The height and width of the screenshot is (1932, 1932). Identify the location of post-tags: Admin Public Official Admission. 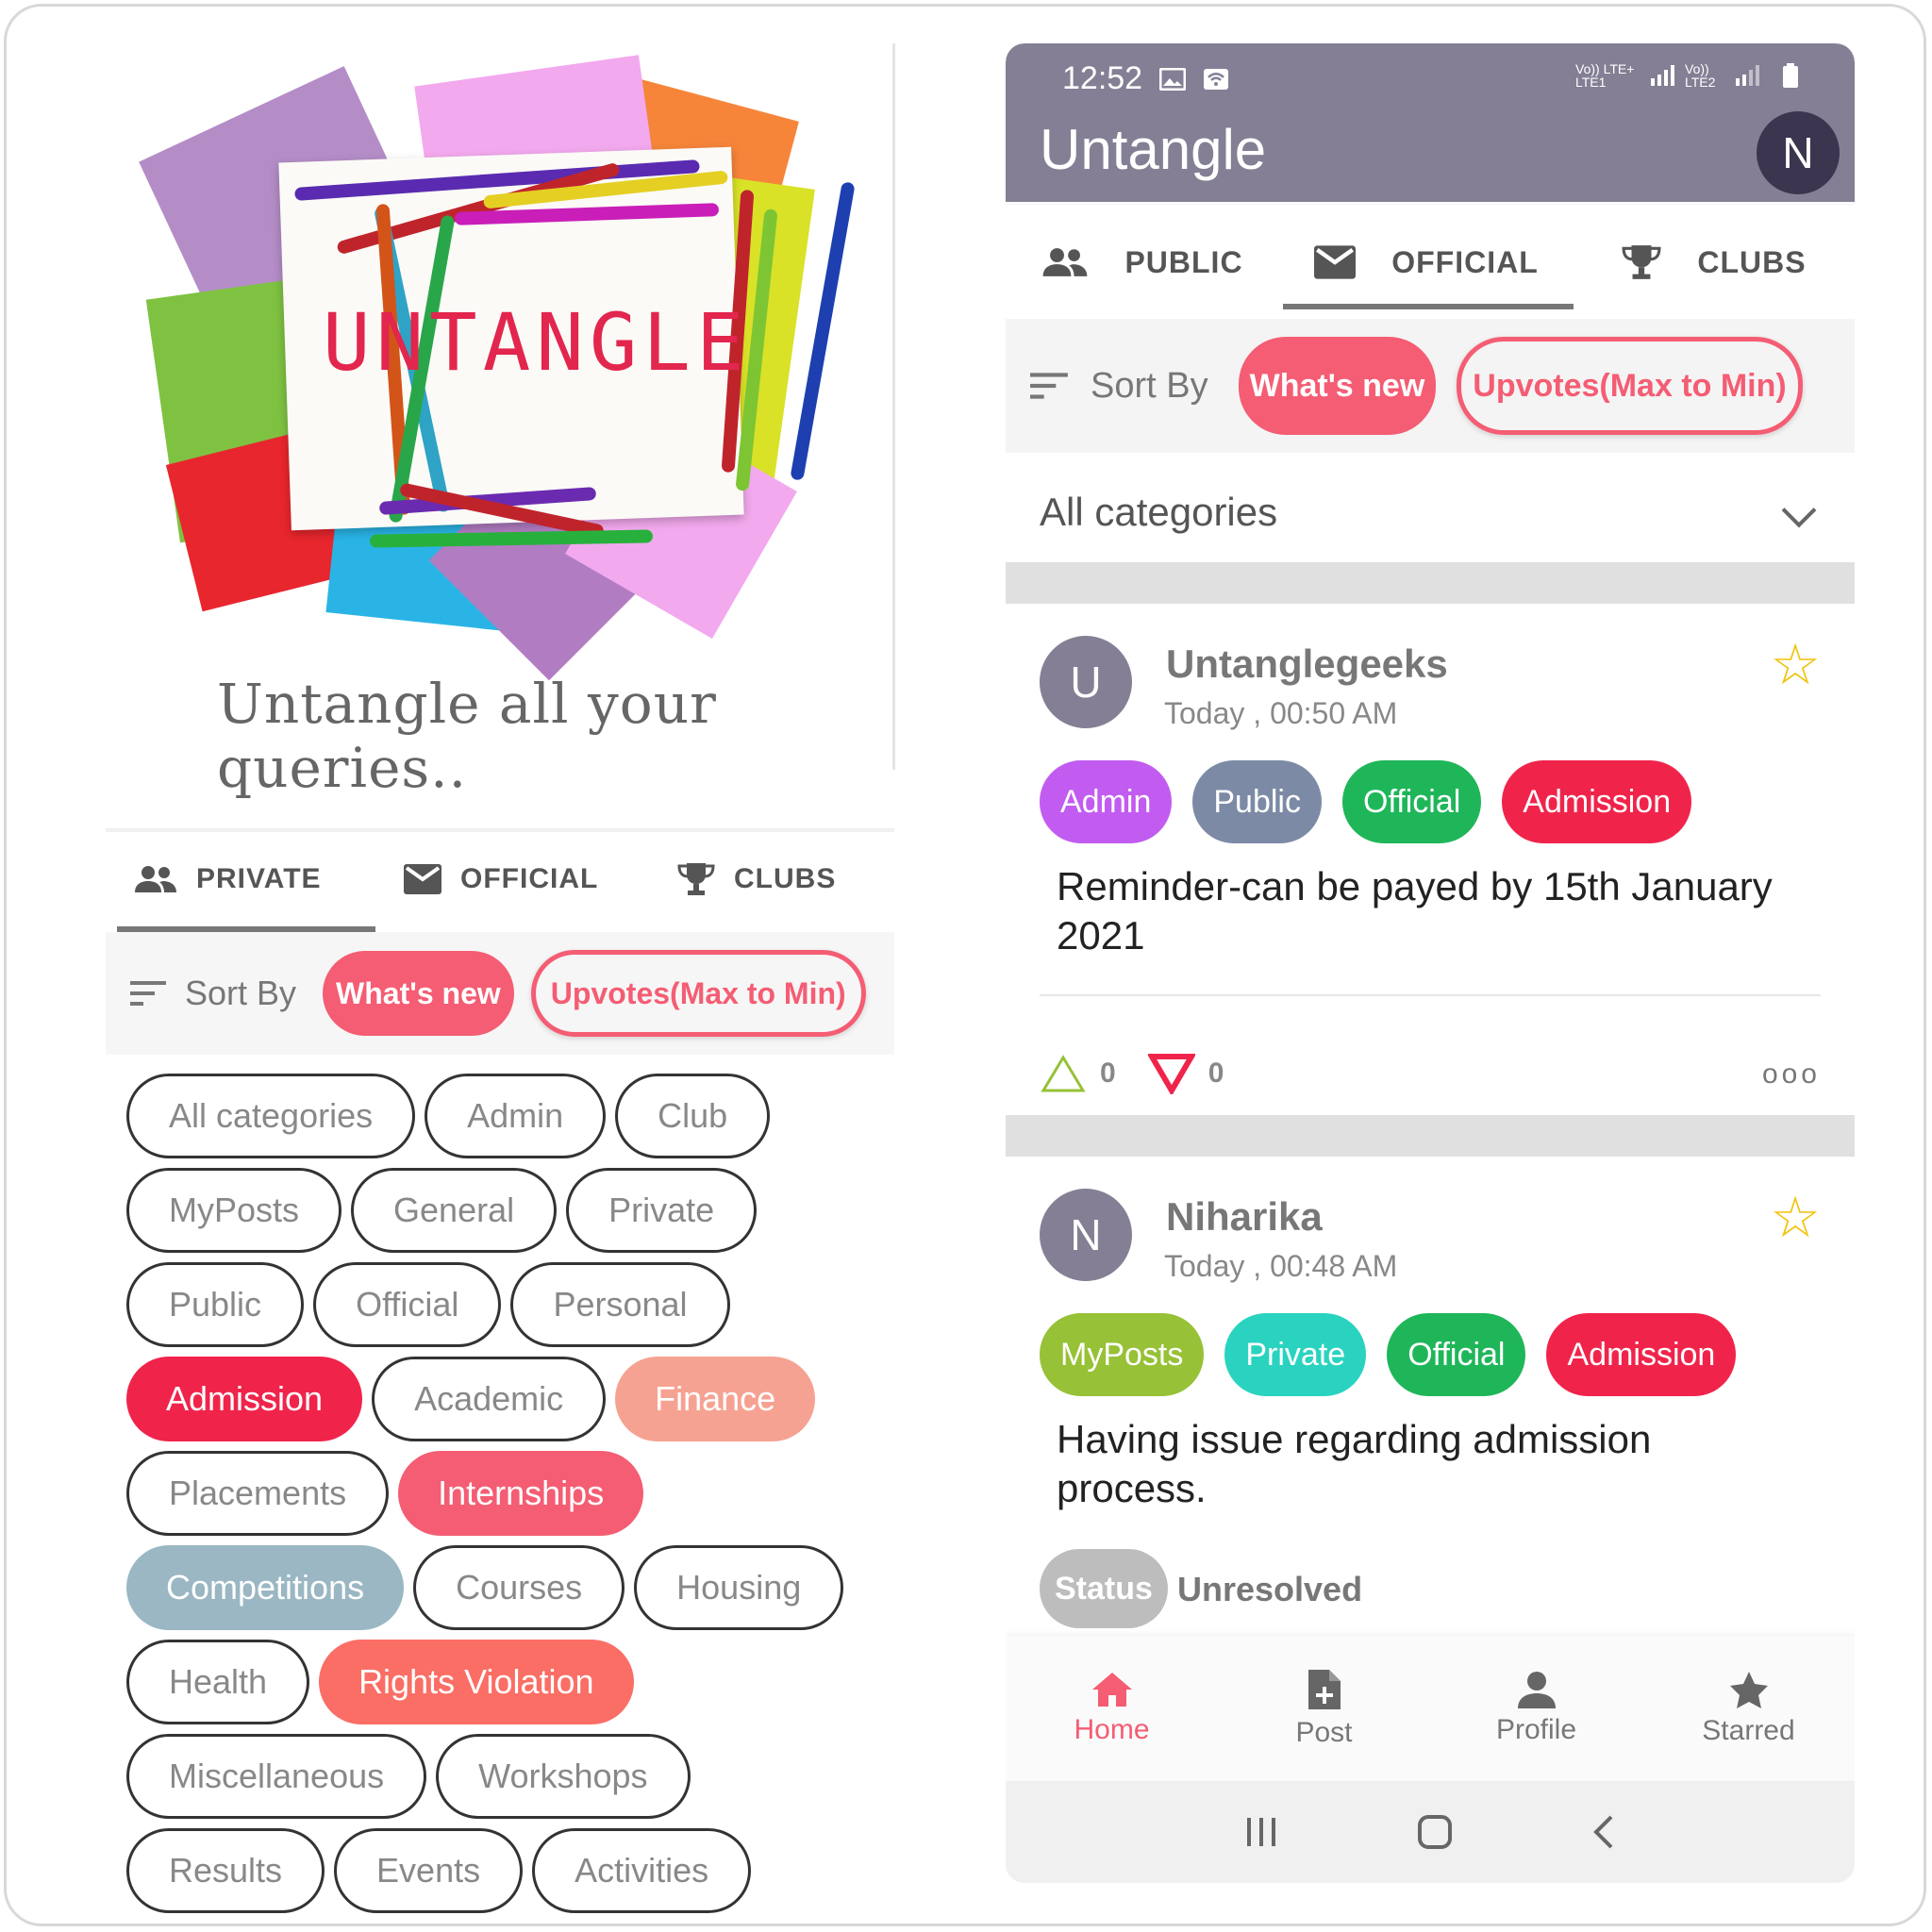
(1366, 801).